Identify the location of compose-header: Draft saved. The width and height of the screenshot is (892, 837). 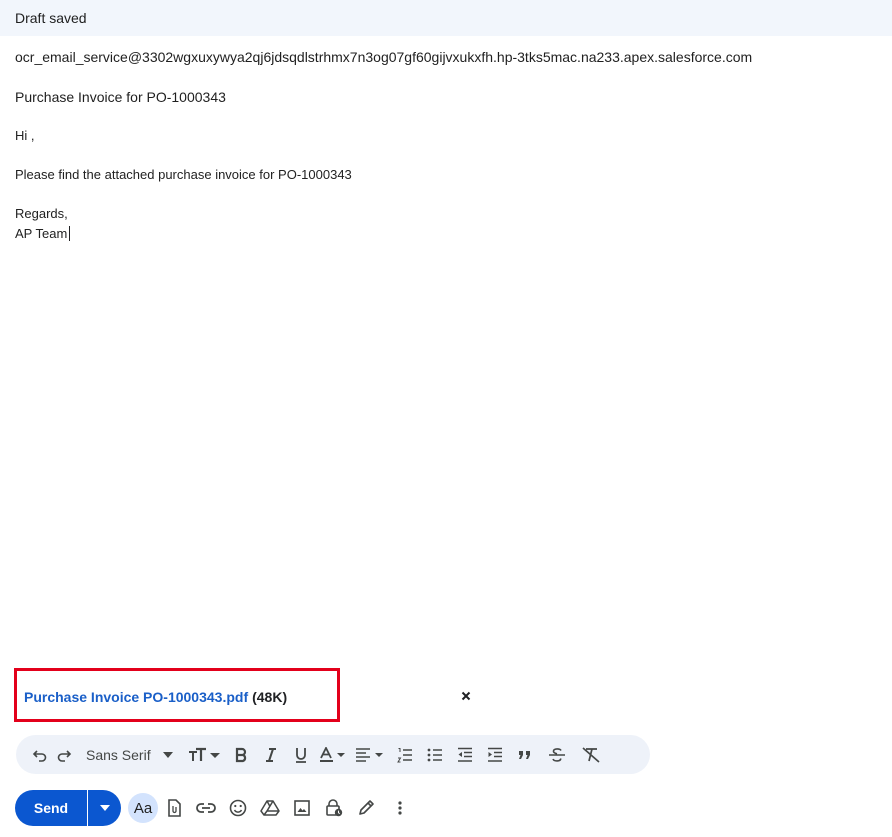
(446, 18).